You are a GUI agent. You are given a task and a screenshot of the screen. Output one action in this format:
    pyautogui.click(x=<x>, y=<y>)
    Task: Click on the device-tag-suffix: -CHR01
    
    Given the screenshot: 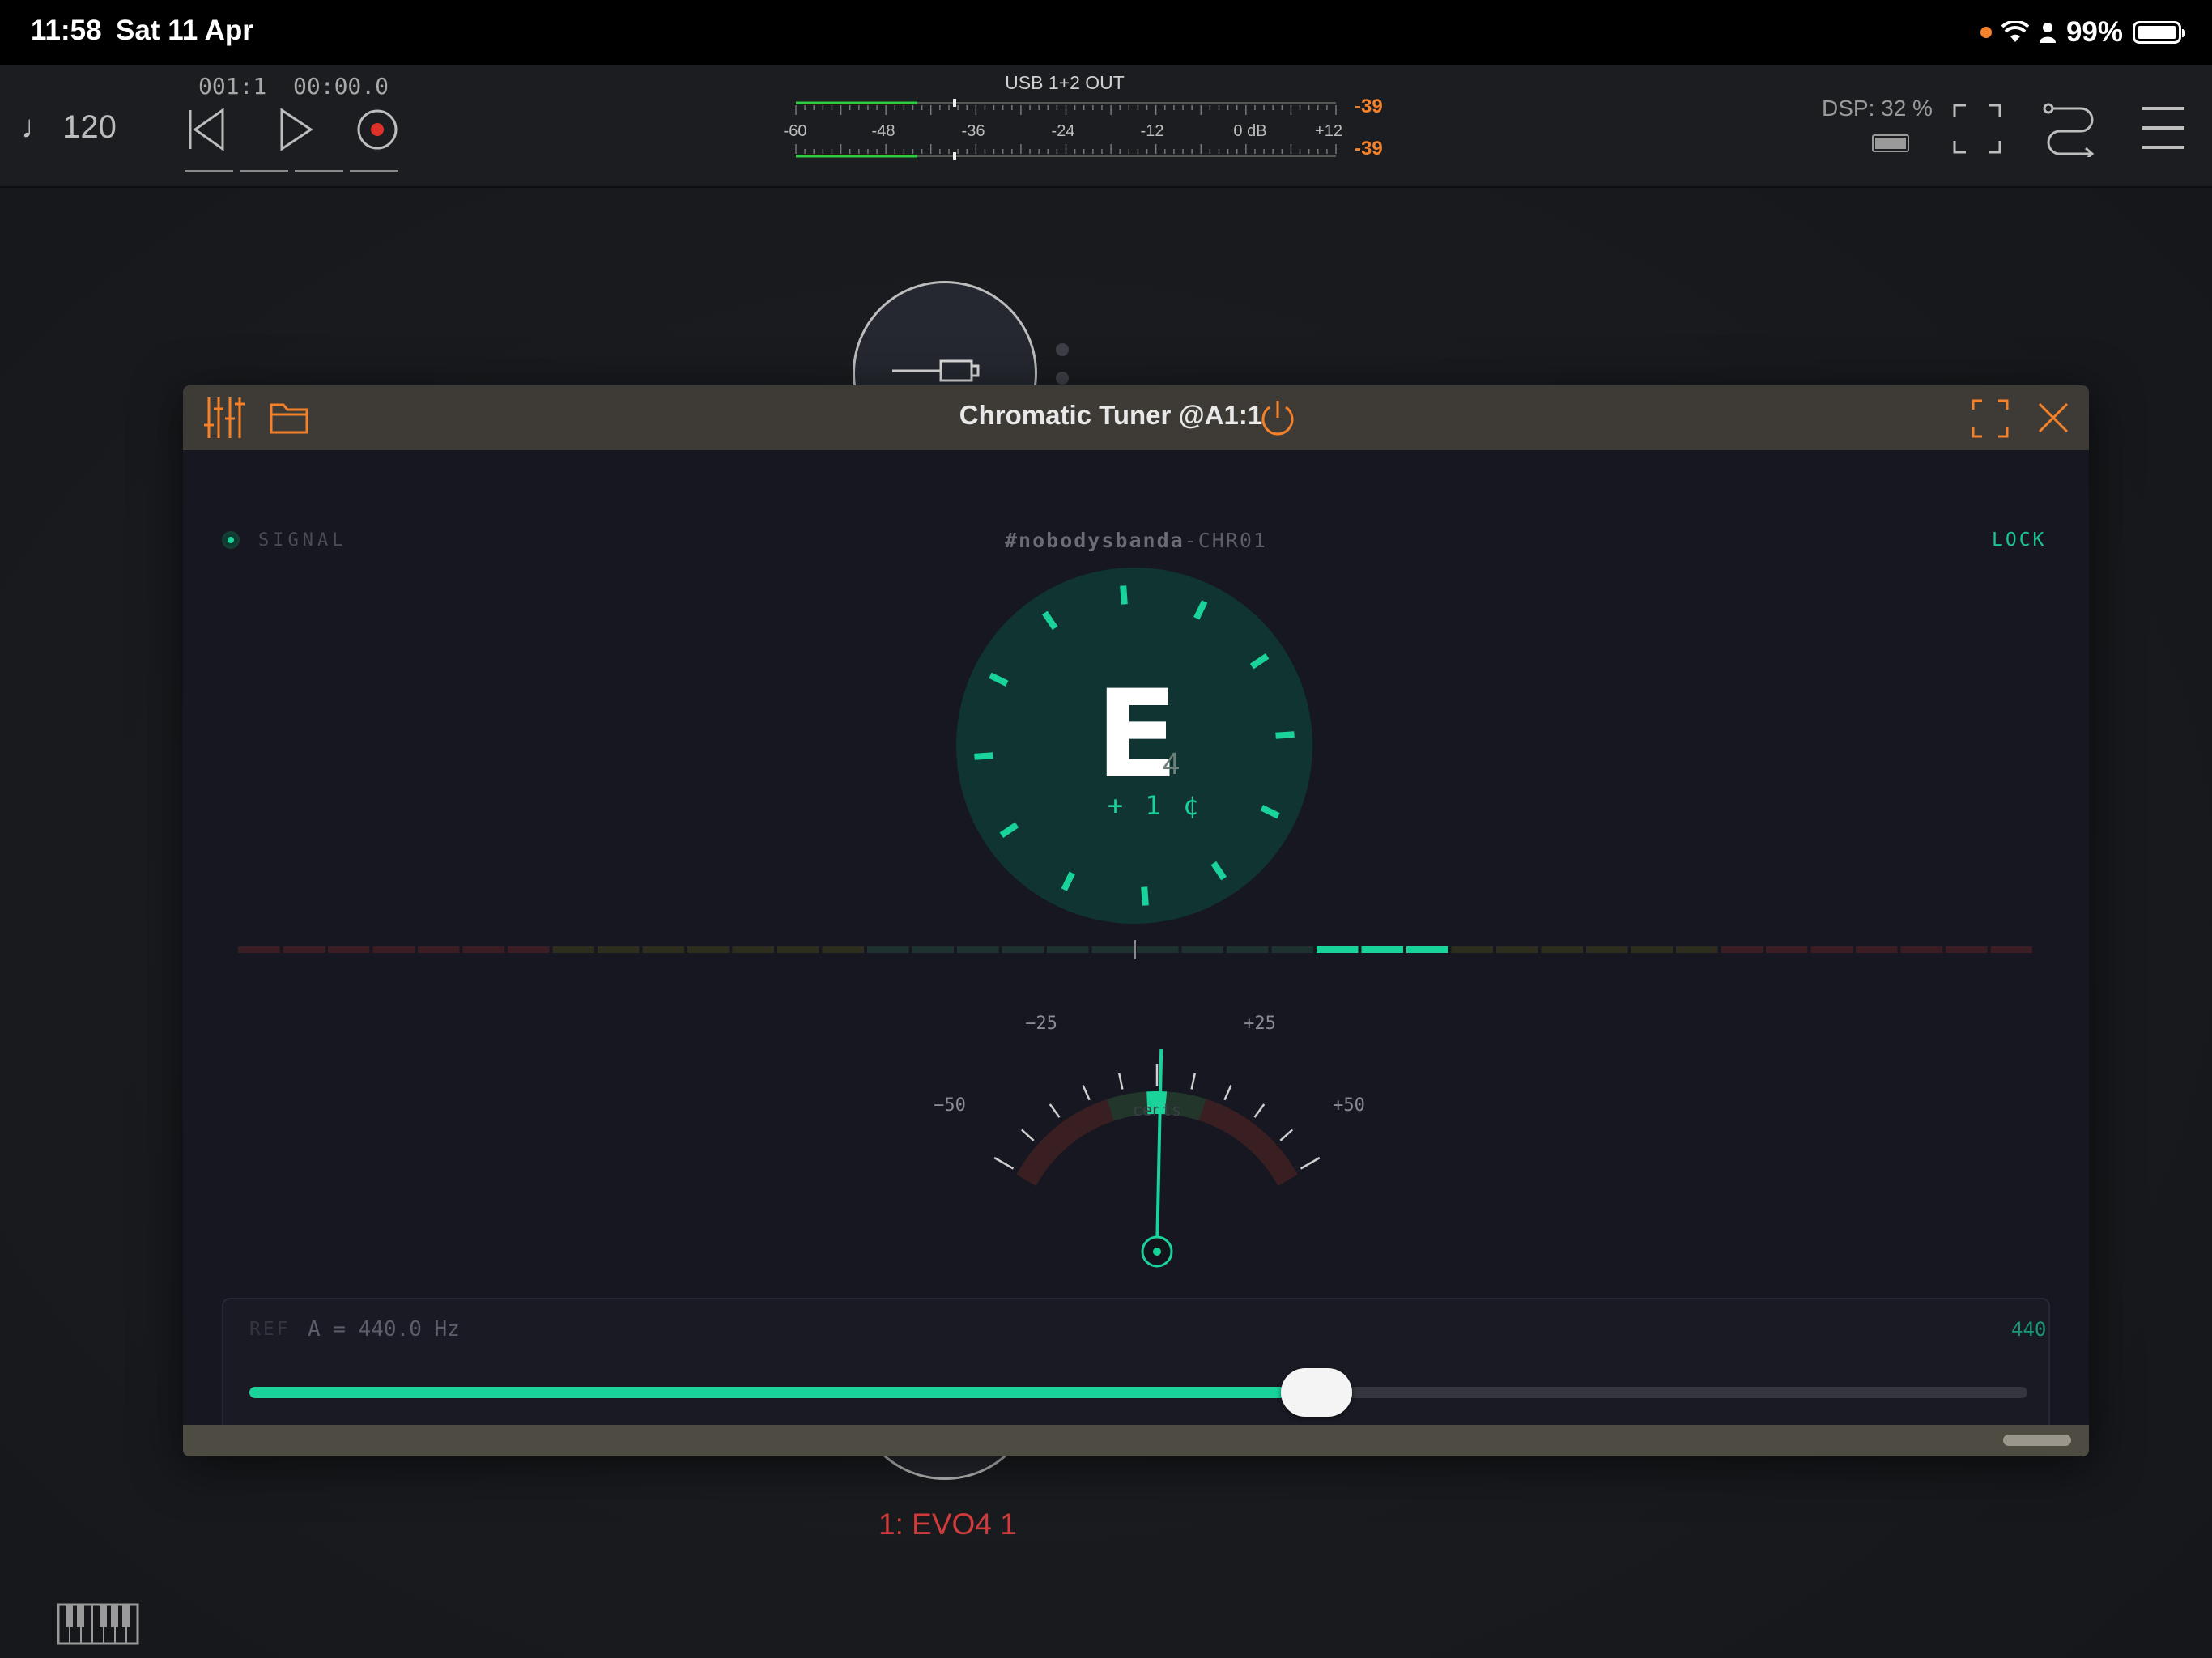 What is the action you would take?
    pyautogui.click(x=1226, y=540)
    